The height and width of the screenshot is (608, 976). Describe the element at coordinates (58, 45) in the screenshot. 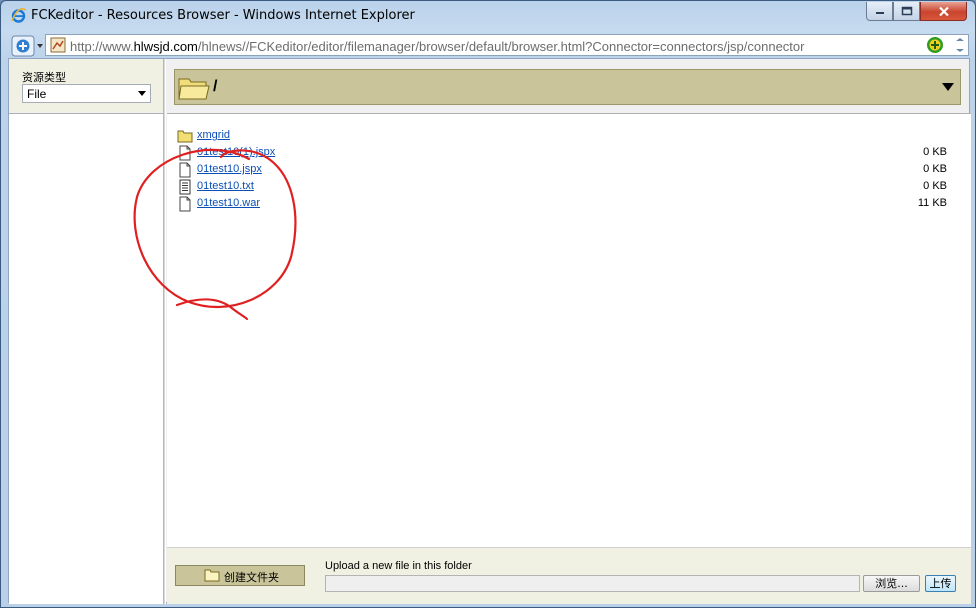

I see `page-icon` at that location.